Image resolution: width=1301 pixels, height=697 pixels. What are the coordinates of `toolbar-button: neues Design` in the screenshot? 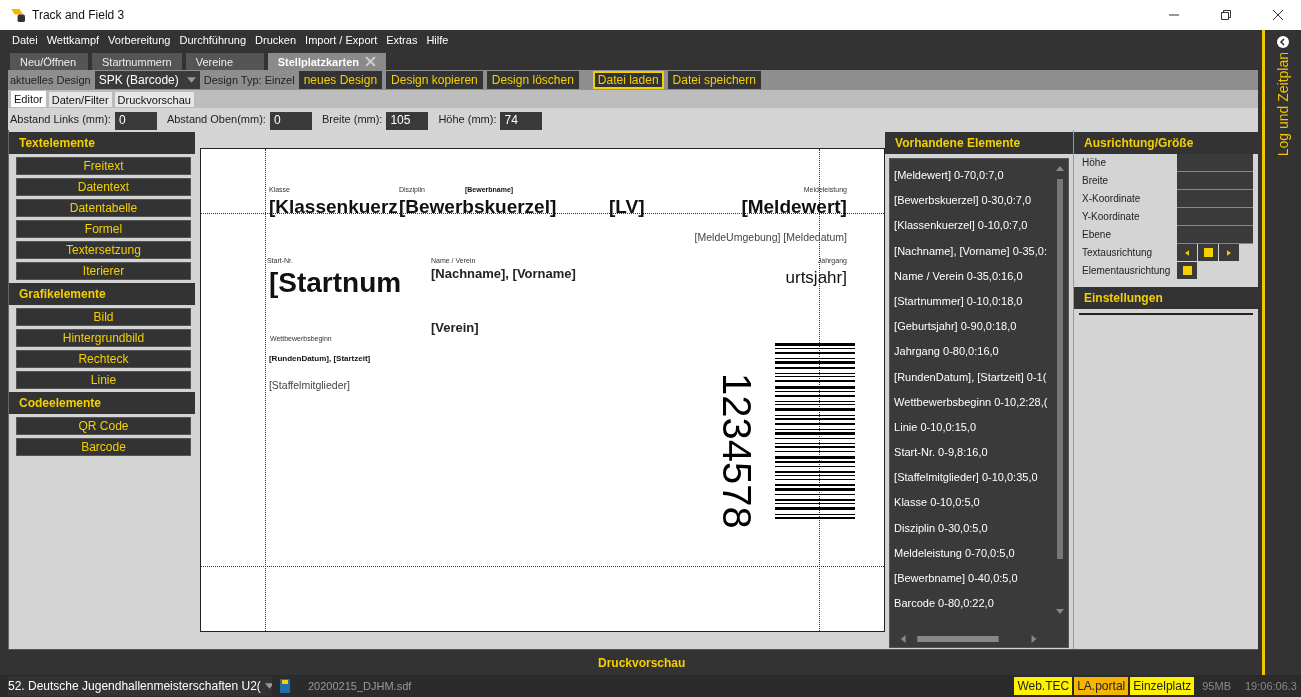 It's located at (340, 80).